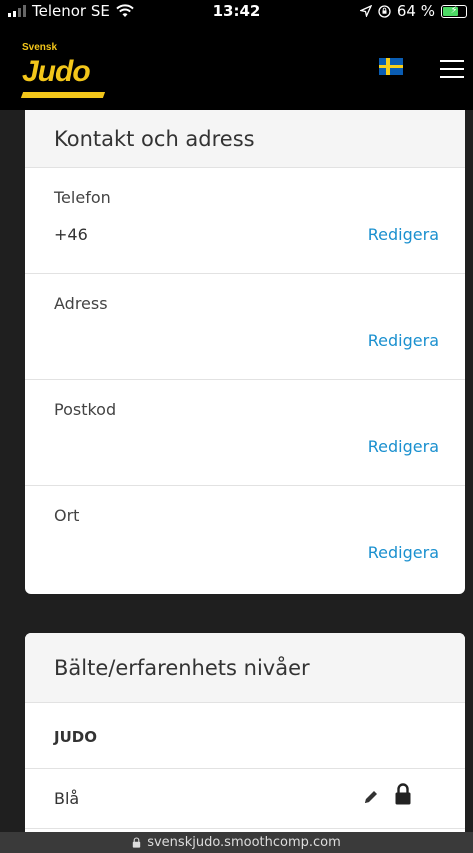  Describe the element at coordinates (63, 95) in the screenshot. I see `logo-underline` at that location.